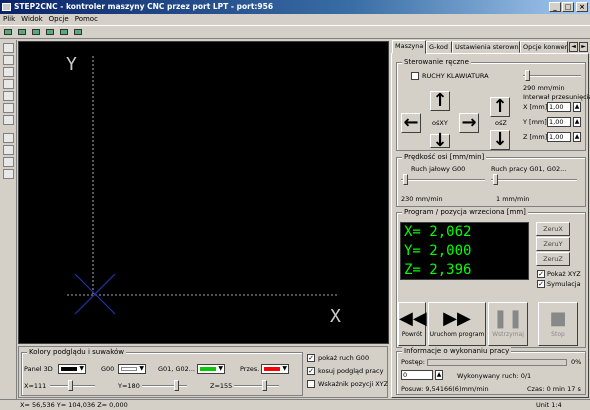 The width and height of the screenshot is (590, 410). Describe the element at coordinates (535, 107) in the screenshot. I see `x-interval-label: X [mm]` at that location.